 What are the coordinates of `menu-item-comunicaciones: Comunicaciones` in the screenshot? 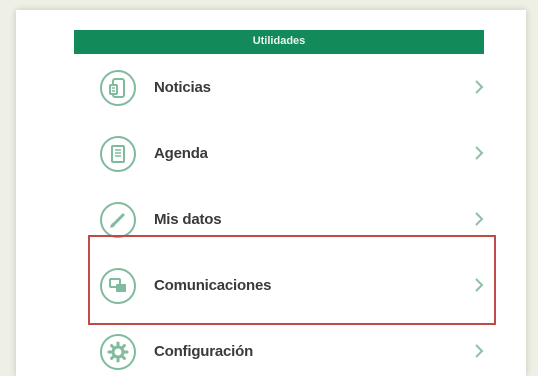 It's located at (291, 288).